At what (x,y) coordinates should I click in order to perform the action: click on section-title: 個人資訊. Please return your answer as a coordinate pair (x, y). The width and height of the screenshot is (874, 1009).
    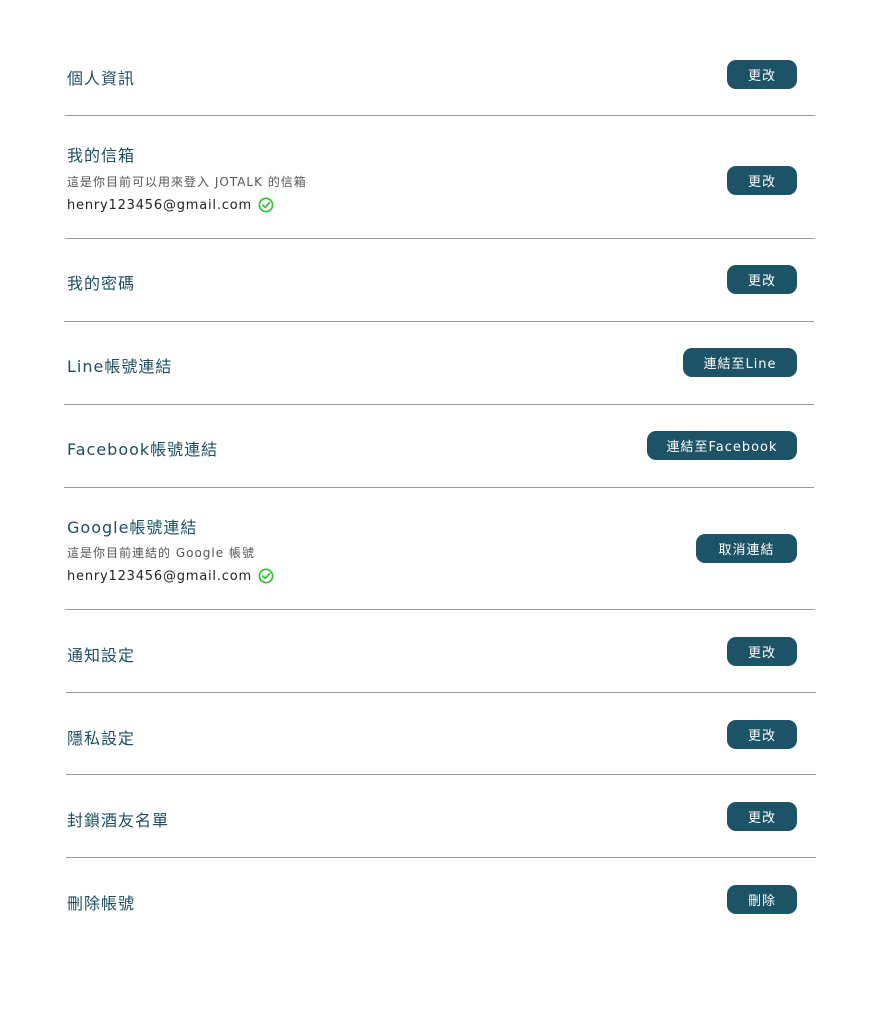
    Looking at the image, I should click on (101, 78).